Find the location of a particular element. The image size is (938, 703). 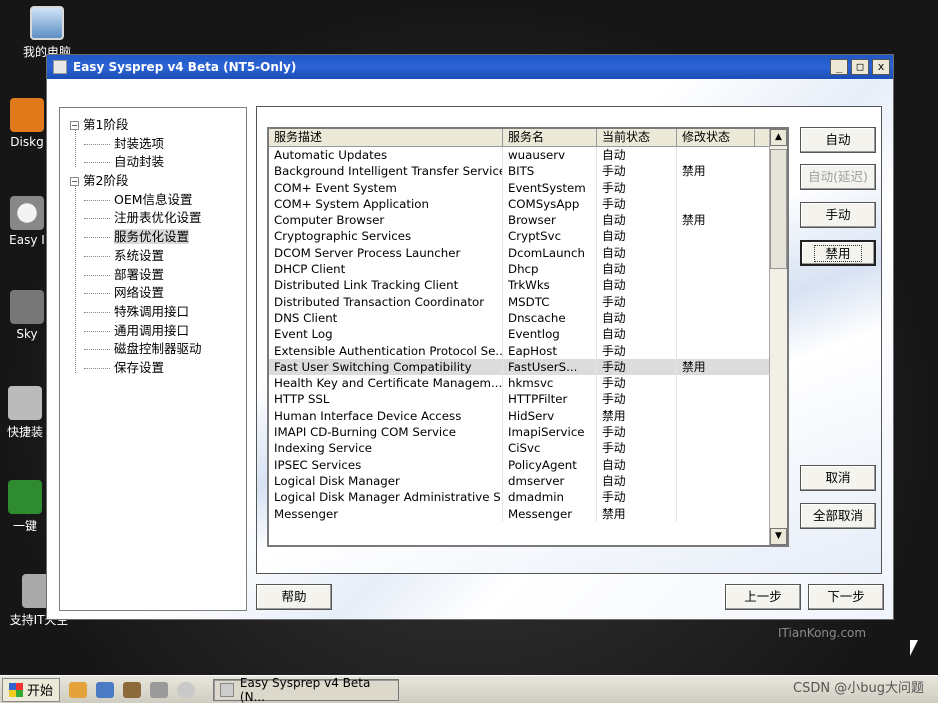

tree-item-label: 系统设置 is located at coordinates (139, 255).